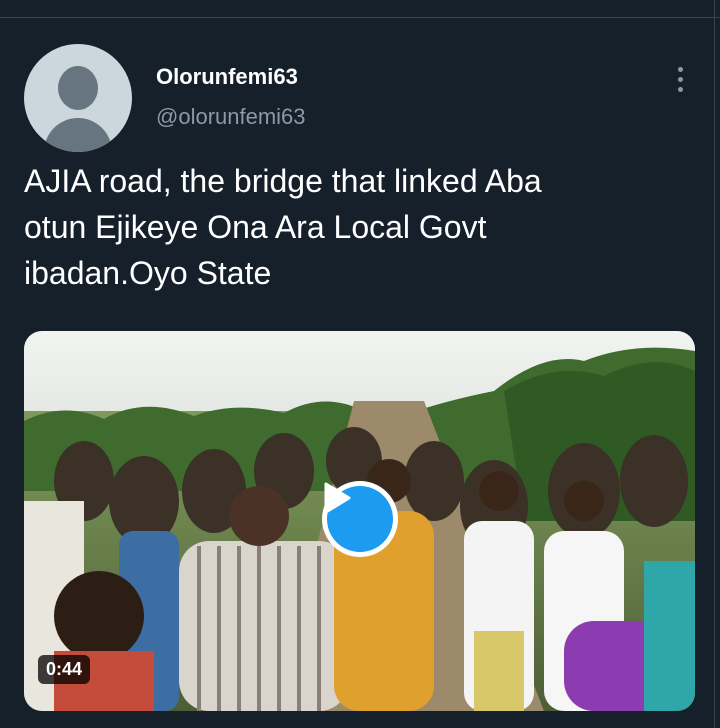 The image size is (720, 728). I want to click on default-avatar-icon, so click(78, 88).